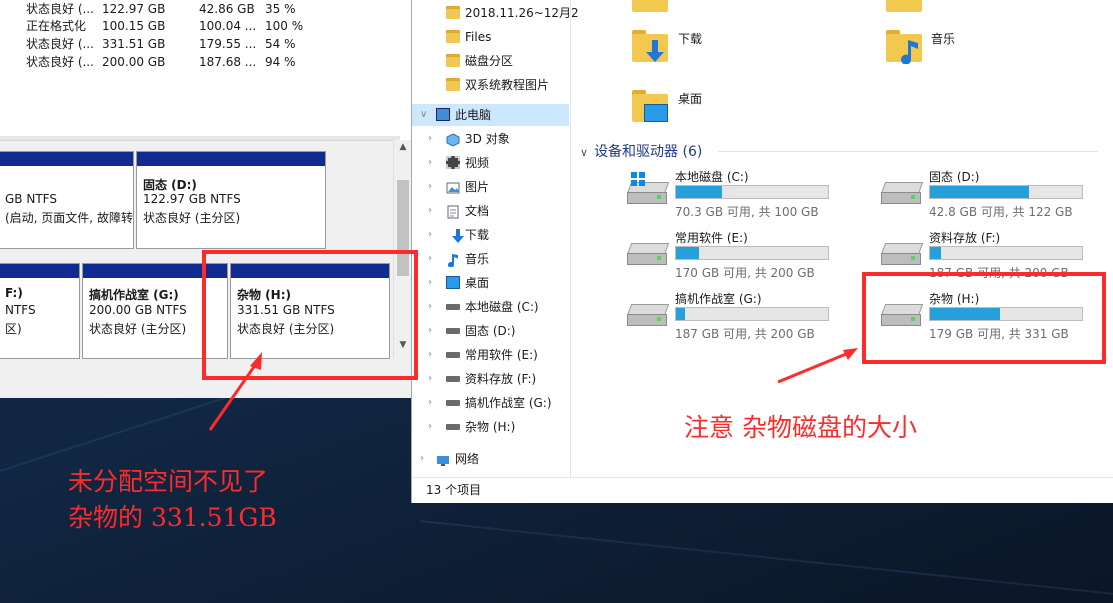  What do you see at coordinates (168, 481) in the screenshot?
I see `annotation-note-unallocated: 未分配空间不见了` at bounding box center [168, 481].